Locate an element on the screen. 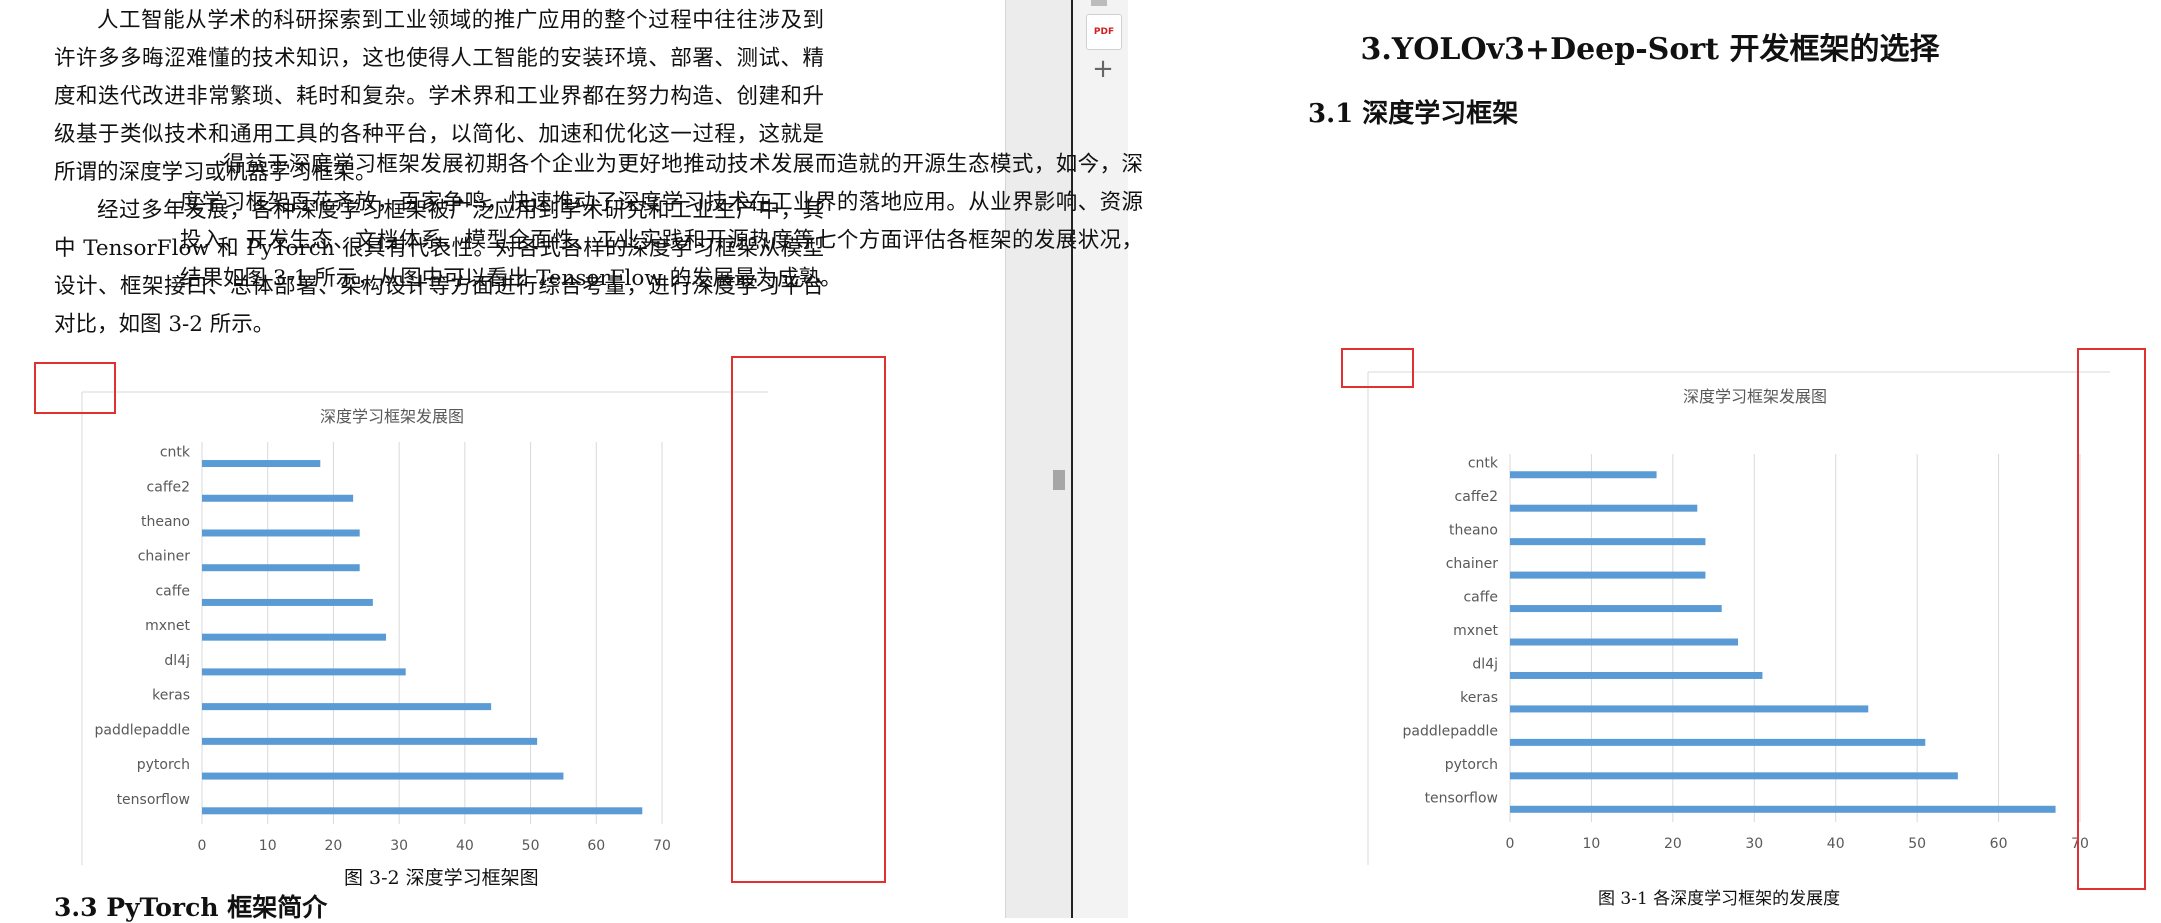 This screenshot has height=923, width=2161. section-heading: 3.1 深度学习框架 is located at coordinates (1413, 114).